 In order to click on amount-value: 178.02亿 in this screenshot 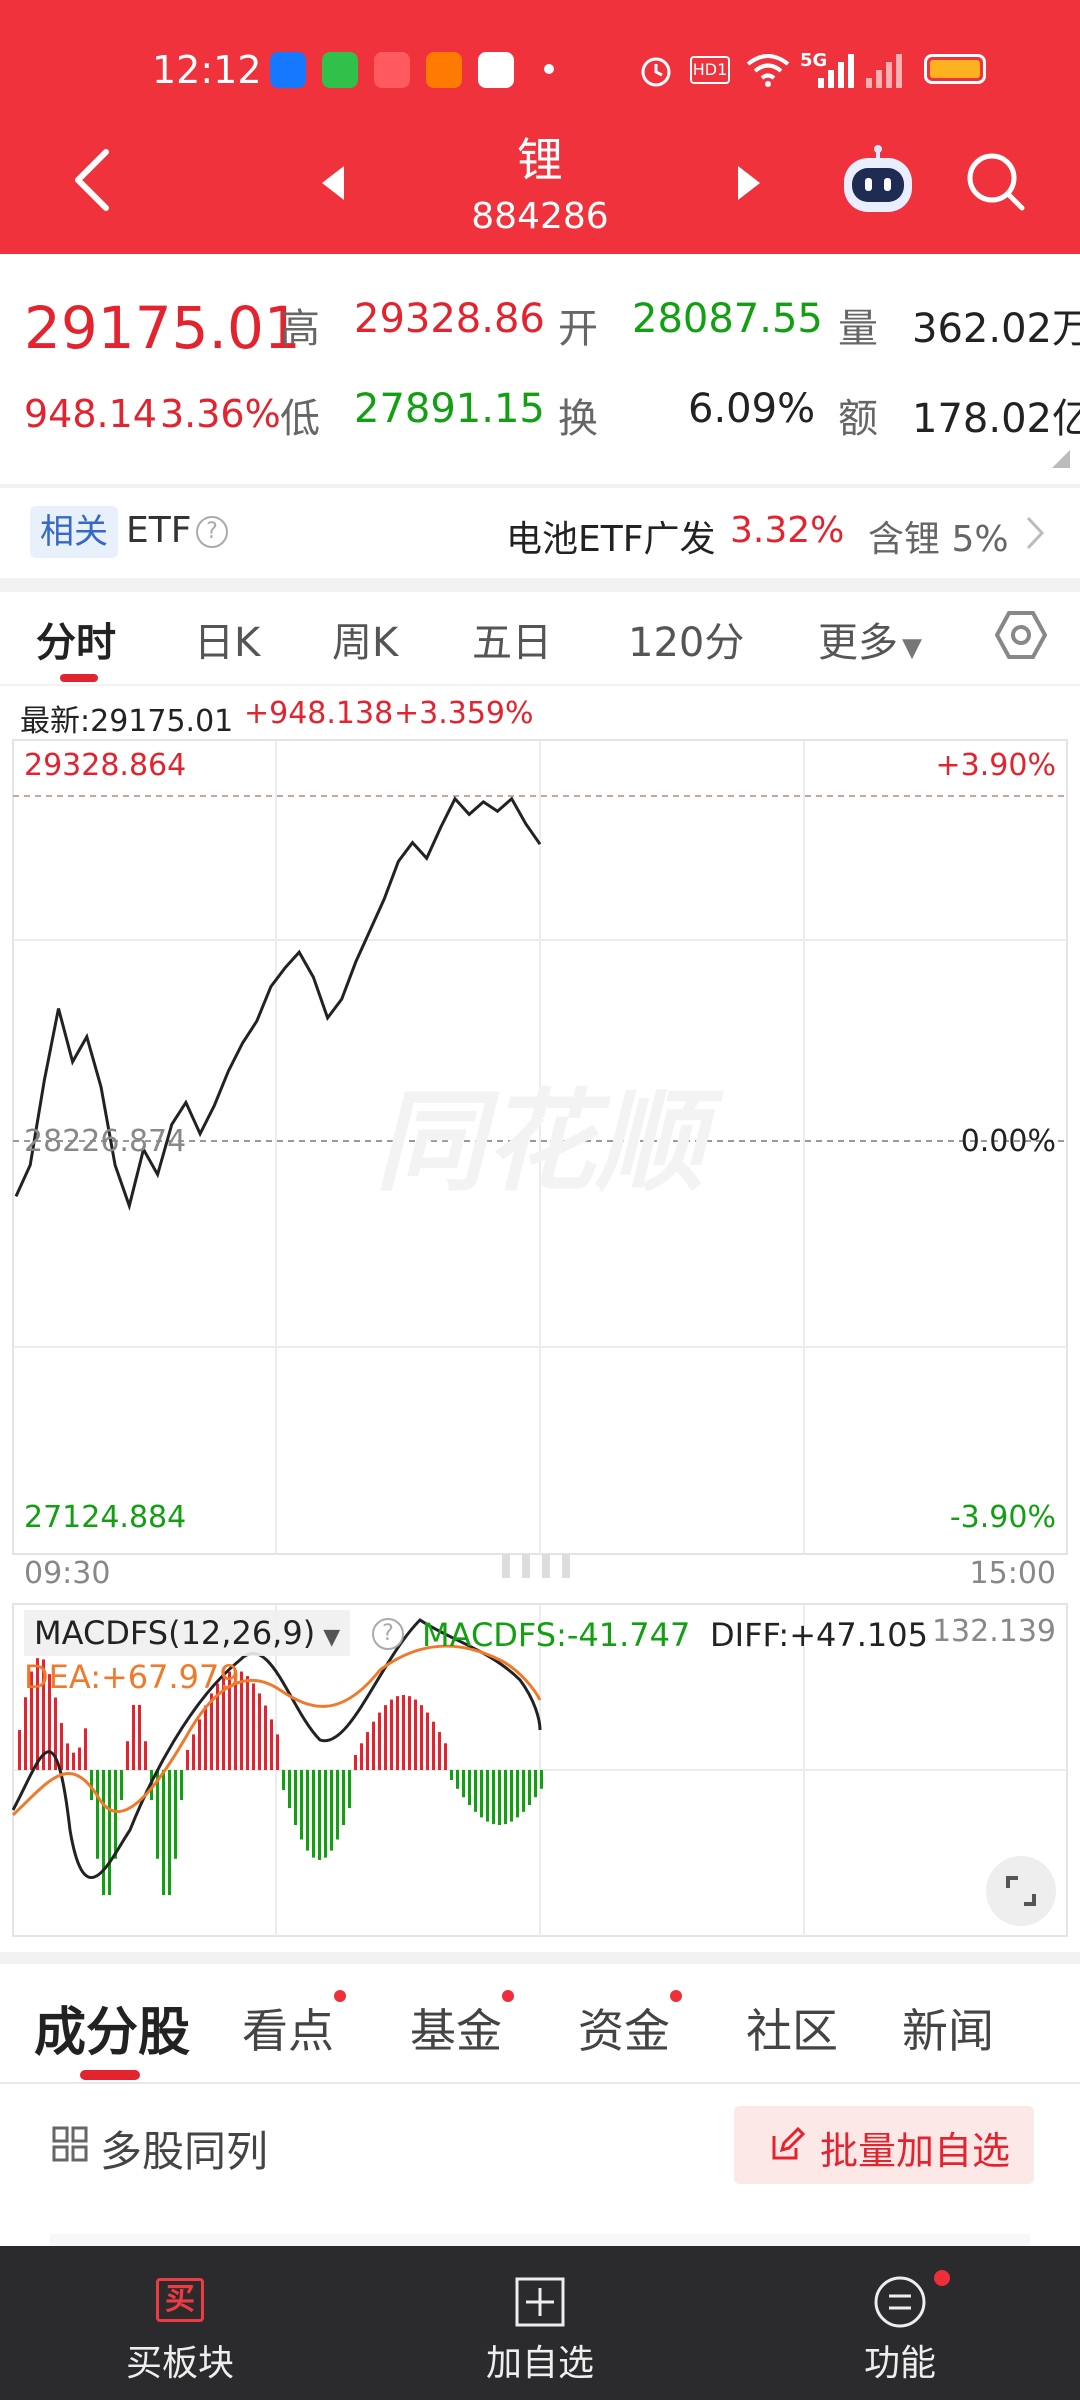, I will do `click(996, 419)`.